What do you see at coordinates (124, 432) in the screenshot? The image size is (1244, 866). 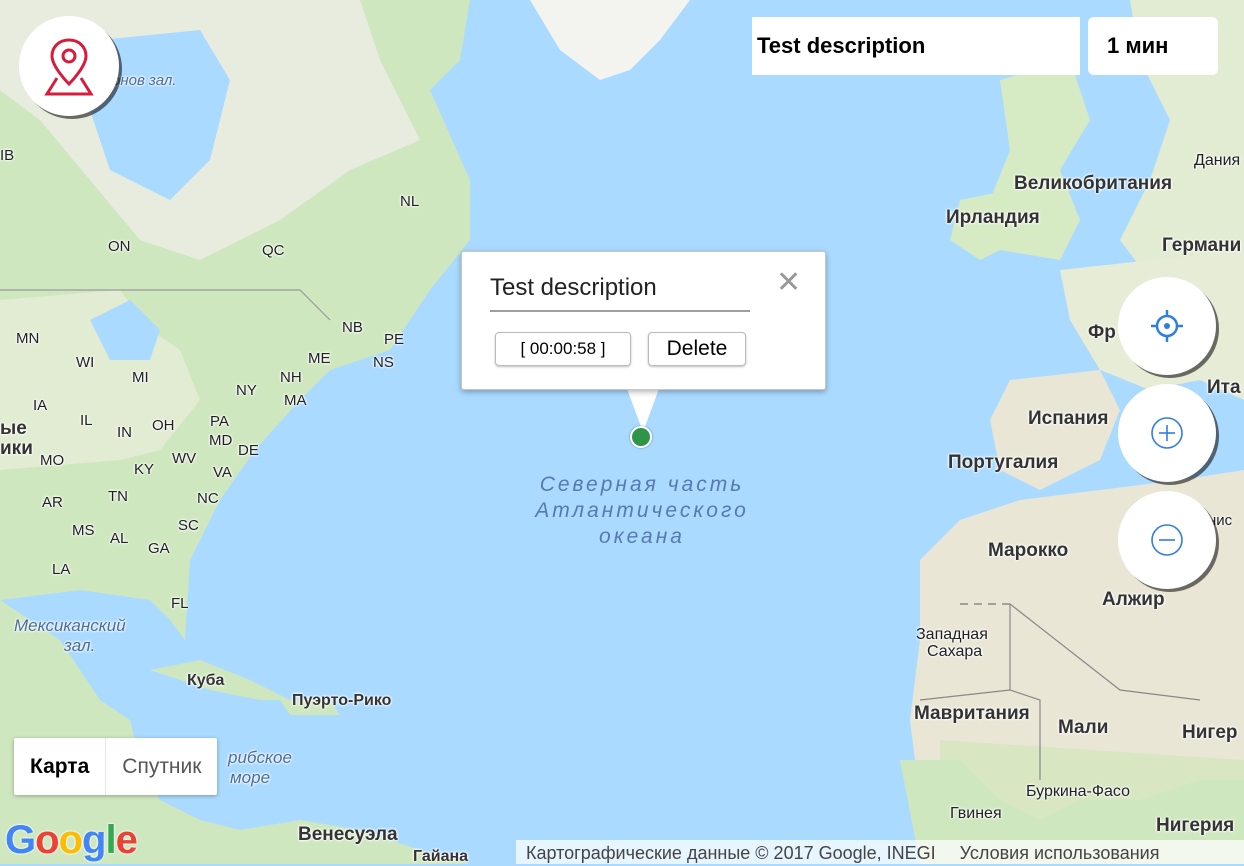 I see `region-label: IN` at bounding box center [124, 432].